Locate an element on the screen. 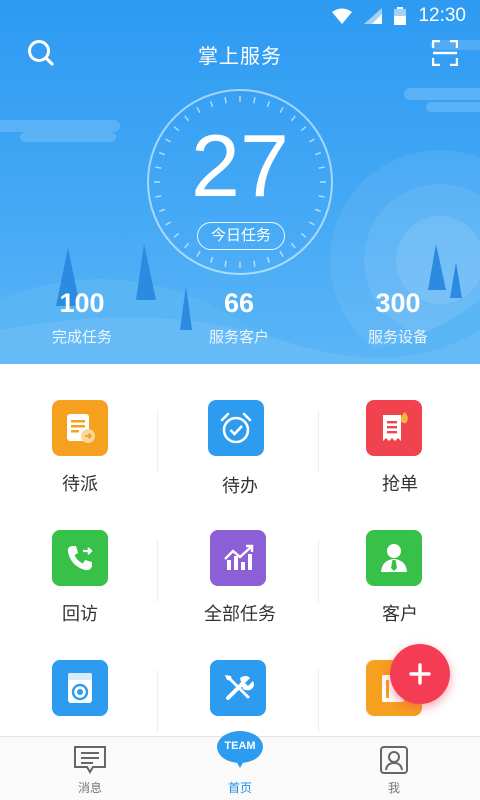 The image size is (480, 800). grid-item-appliance is located at coordinates (80, 689).